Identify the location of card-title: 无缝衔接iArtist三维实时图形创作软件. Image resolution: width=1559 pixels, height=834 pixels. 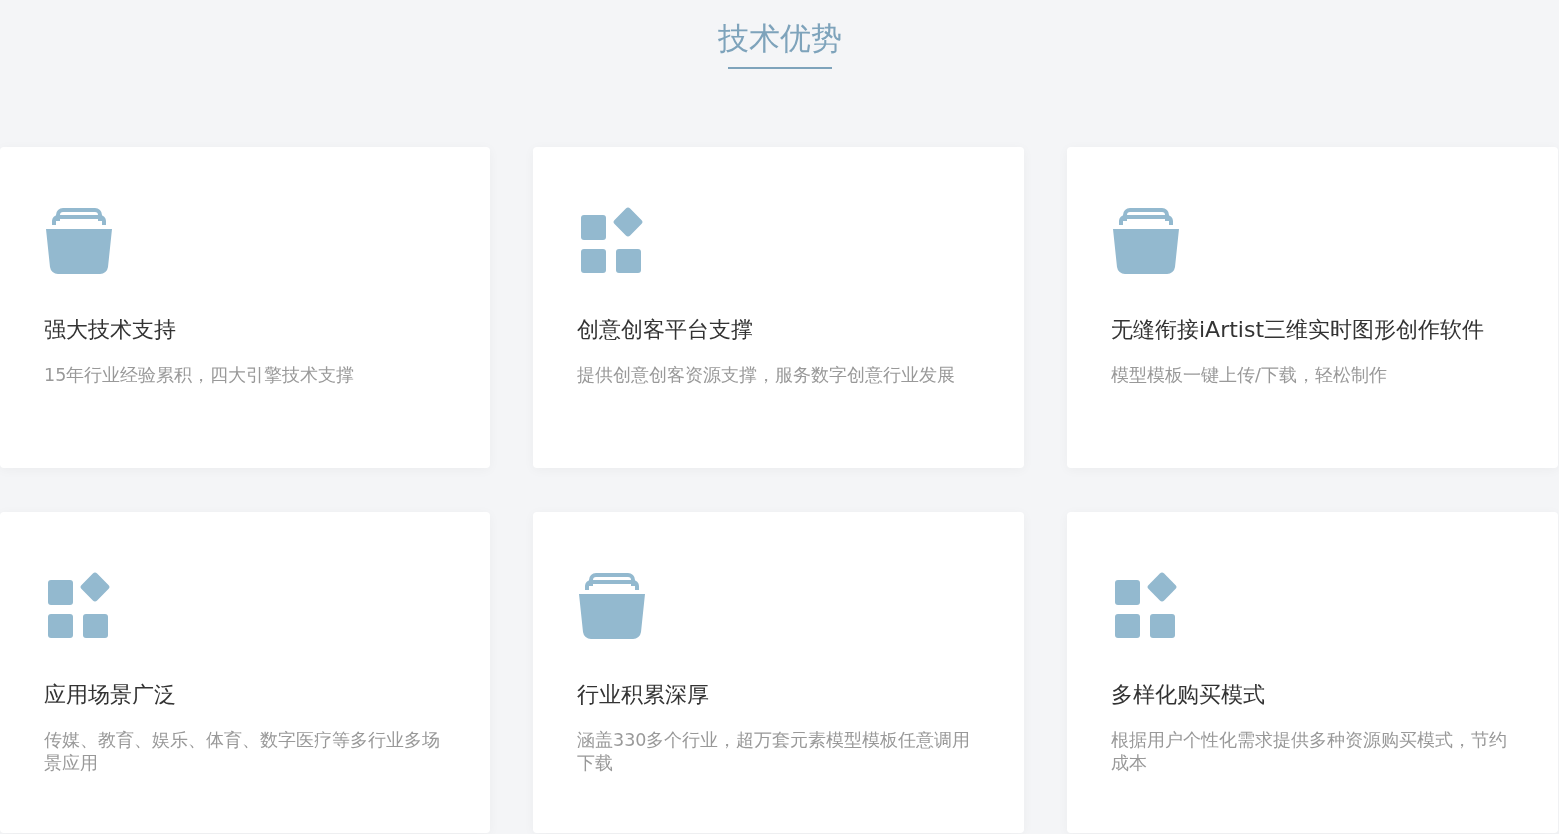
(1298, 330).